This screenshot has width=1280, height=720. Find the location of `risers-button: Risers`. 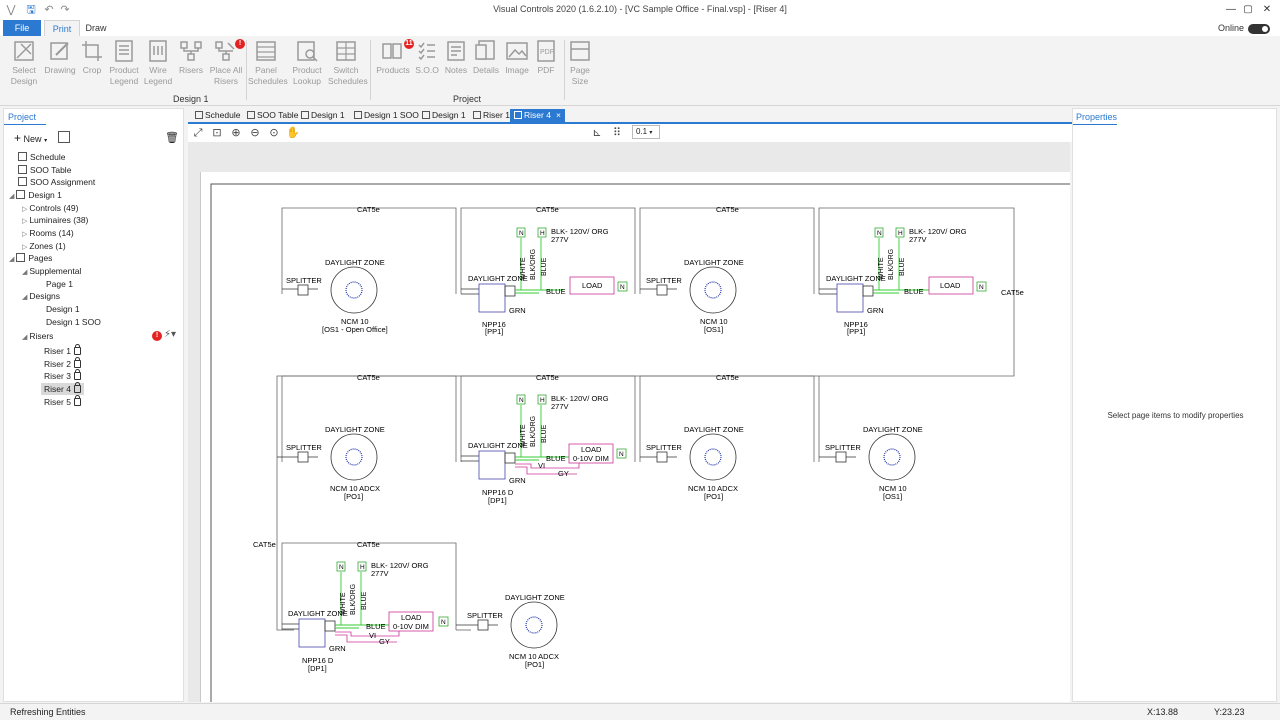

risers-button: Risers is located at coordinates (191, 66).